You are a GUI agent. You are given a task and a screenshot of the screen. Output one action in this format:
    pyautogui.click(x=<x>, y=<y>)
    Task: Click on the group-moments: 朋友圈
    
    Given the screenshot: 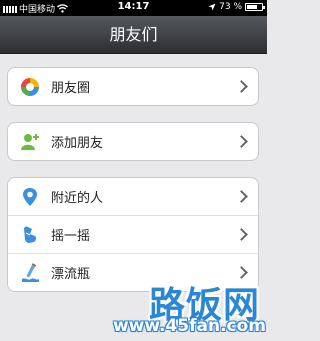 What is the action you would take?
    pyautogui.click(x=133, y=86)
    